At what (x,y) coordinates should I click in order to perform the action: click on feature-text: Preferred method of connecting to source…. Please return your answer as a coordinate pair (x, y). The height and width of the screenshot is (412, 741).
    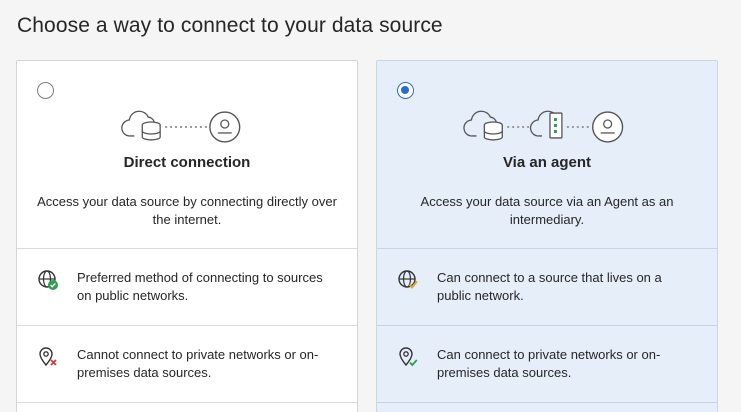
    Looking at the image, I should click on (200, 286).